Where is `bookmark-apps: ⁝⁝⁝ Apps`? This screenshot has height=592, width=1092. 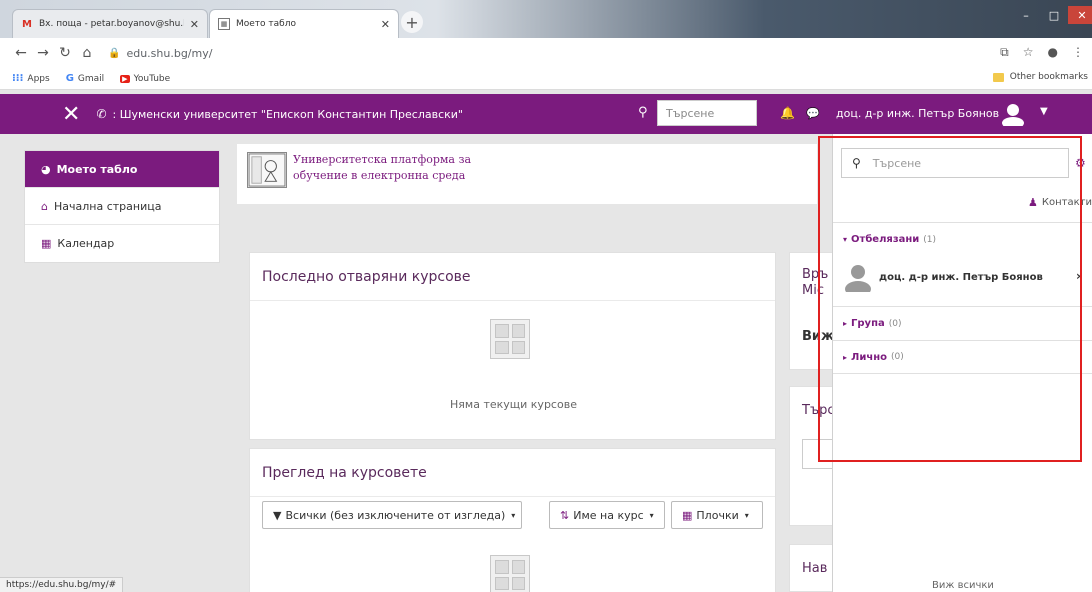 bookmark-apps: ⁝⁝⁝ Apps is located at coordinates (31, 78).